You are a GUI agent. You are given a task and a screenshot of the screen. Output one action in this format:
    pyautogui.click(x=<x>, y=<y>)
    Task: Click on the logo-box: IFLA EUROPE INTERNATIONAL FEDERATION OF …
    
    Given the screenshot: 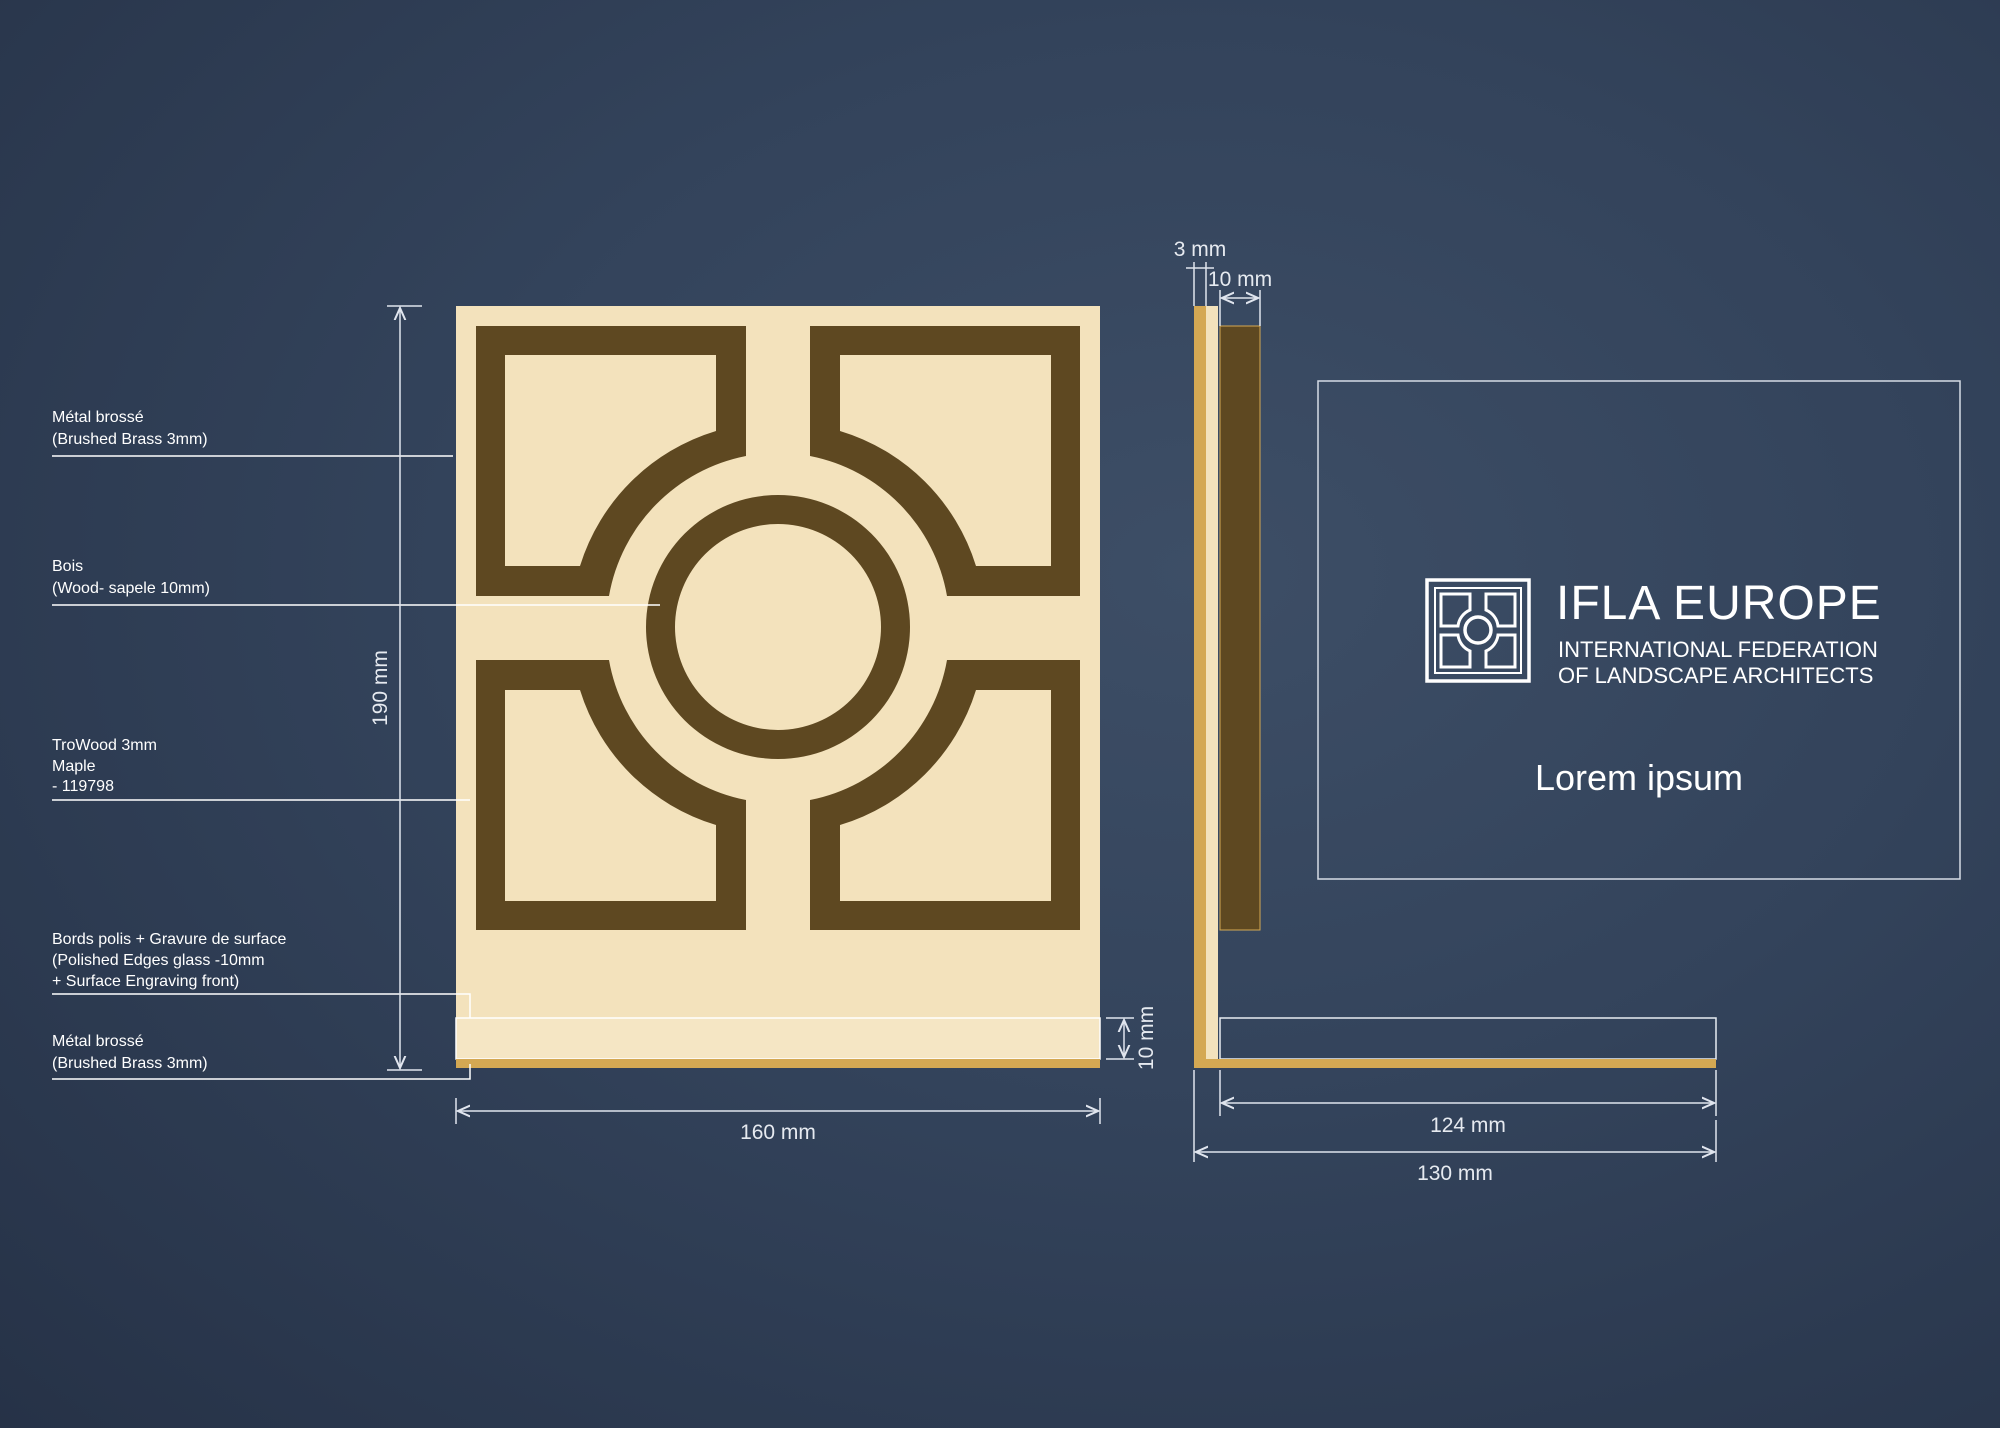 What is the action you would take?
    pyautogui.click(x=1639, y=630)
    